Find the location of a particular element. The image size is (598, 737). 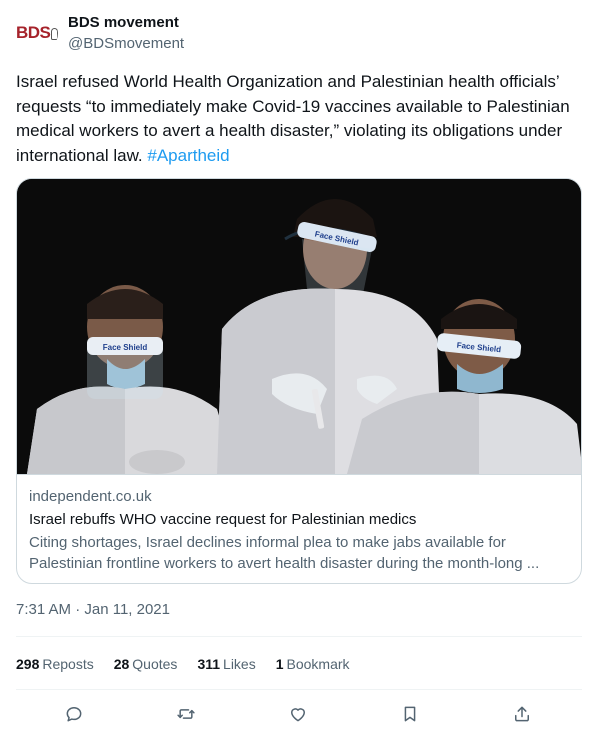

handle: @BDSmovement is located at coordinates (126, 44).